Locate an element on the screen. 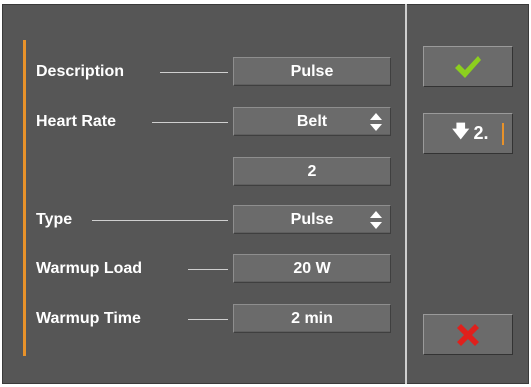  accent-bar is located at coordinates (24, 198).